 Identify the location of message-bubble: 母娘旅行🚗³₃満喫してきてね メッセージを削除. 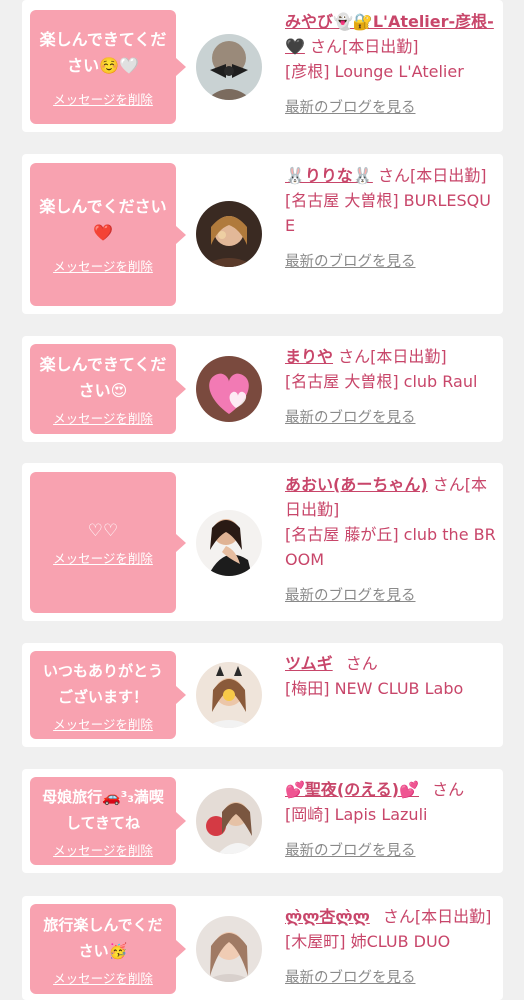
(108, 821).